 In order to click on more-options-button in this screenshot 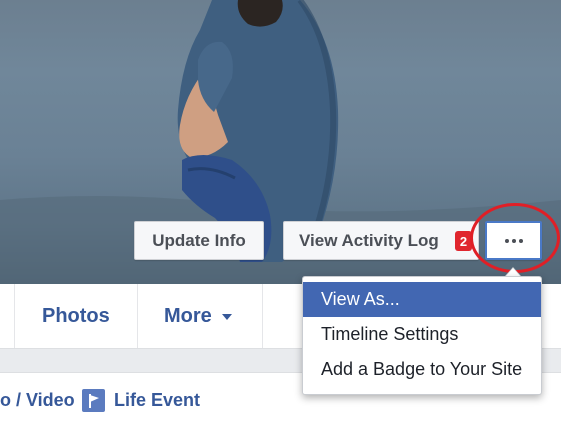, I will do `click(513, 240)`.